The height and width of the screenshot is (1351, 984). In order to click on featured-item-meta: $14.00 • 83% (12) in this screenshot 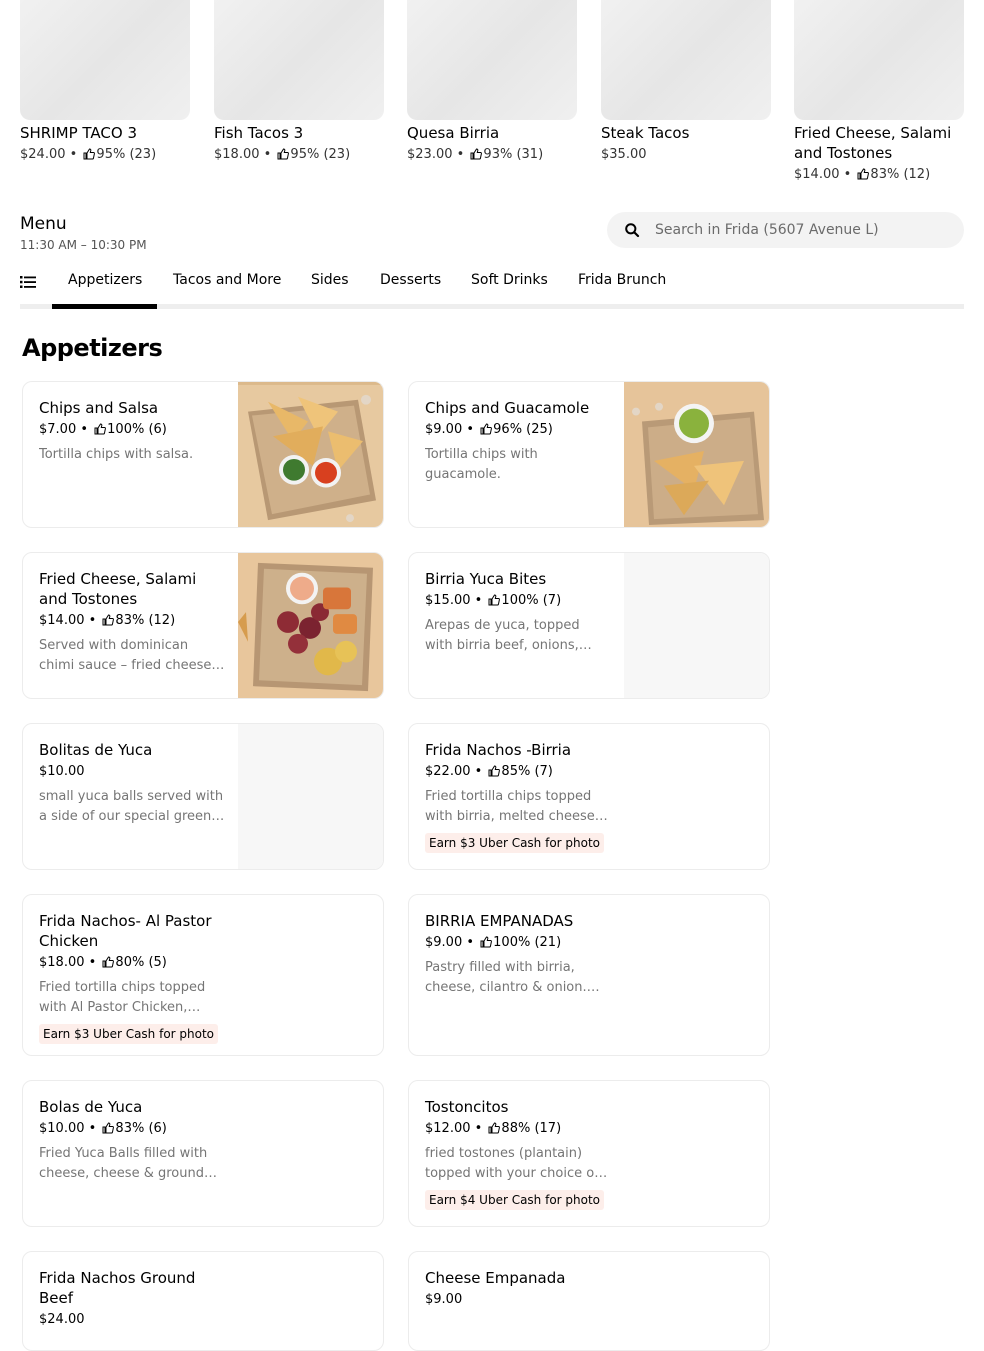, I will do `click(879, 175)`.